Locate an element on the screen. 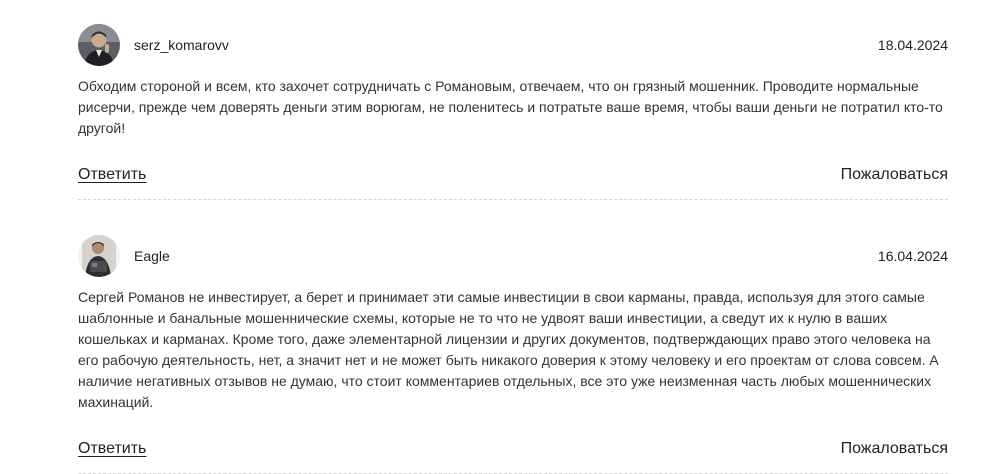 The height and width of the screenshot is (474, 1003). username: serz_komarovv is located at coordinates (181, 45).